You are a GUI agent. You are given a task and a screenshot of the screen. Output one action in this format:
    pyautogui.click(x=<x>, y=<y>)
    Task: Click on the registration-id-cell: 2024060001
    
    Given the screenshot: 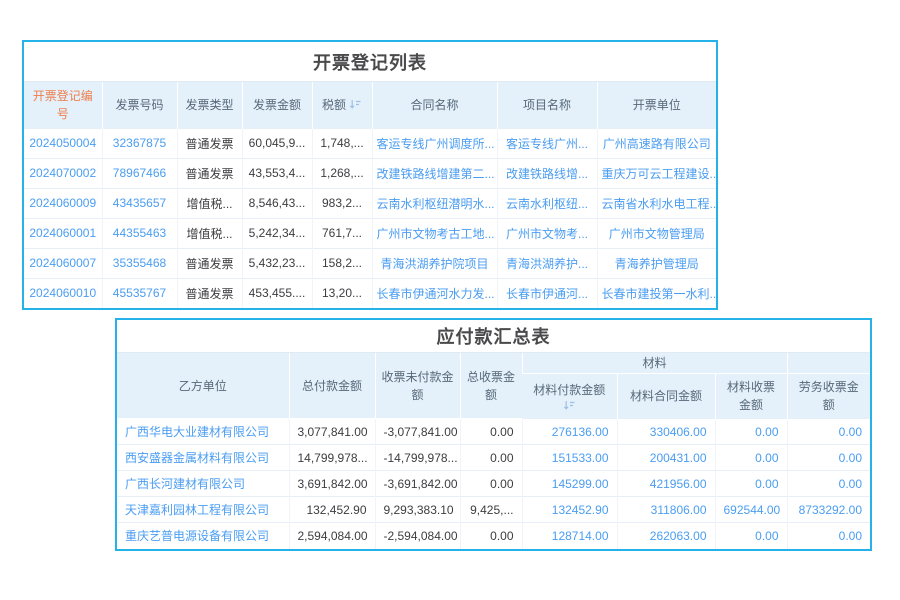 What is the action you would take?
    pyautogui.click(x=63, y=232)
    